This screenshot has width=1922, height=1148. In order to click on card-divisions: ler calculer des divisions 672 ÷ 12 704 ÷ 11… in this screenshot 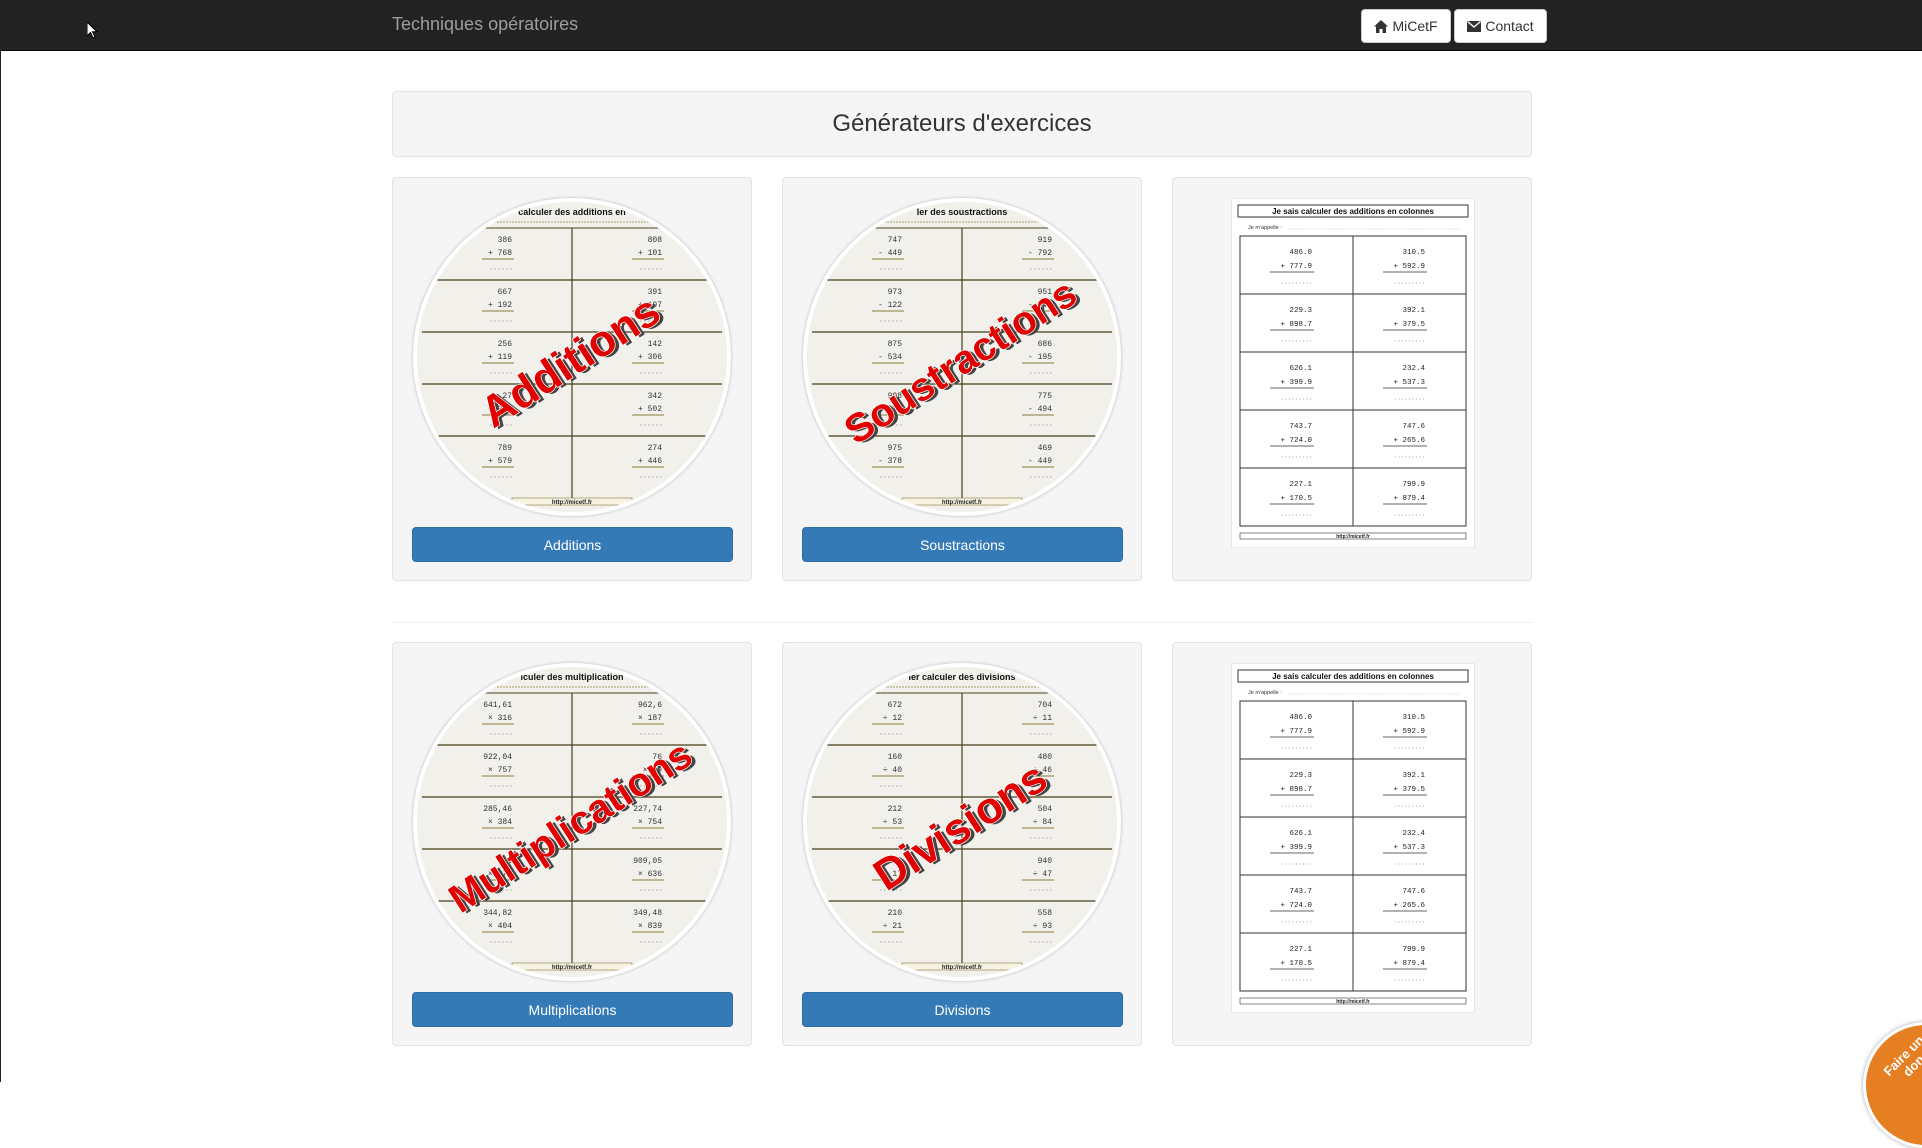, I will do `click(962, 844)`.